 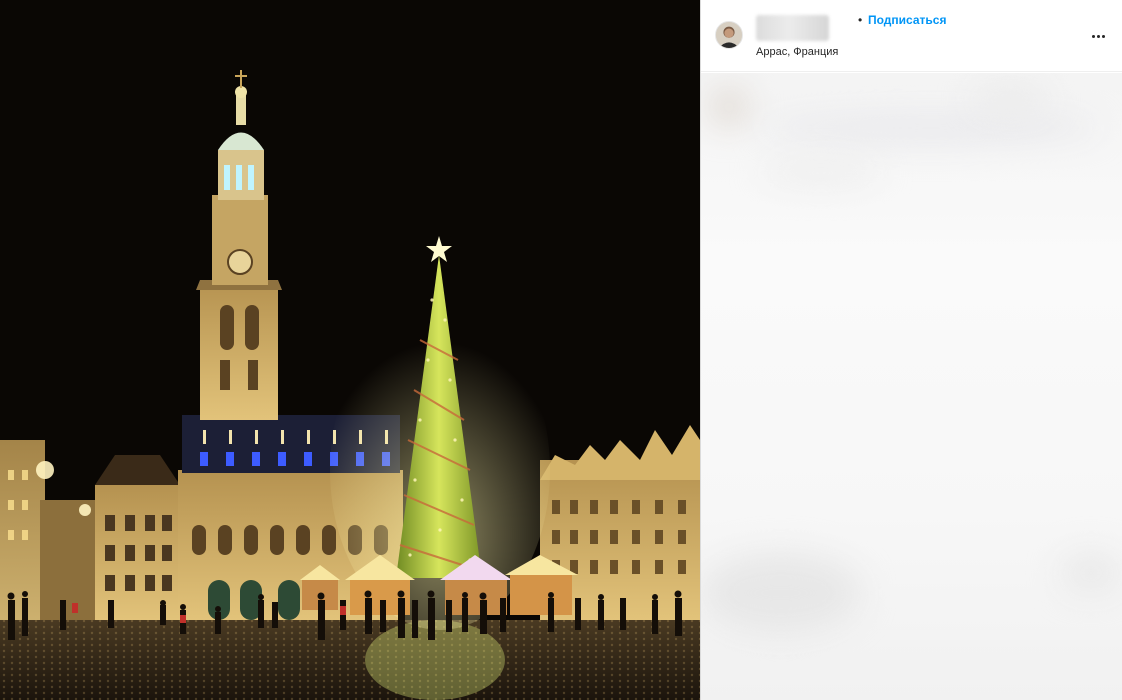 I want to click on location-link: Аррас, Франция, so click(x=797, y=52).